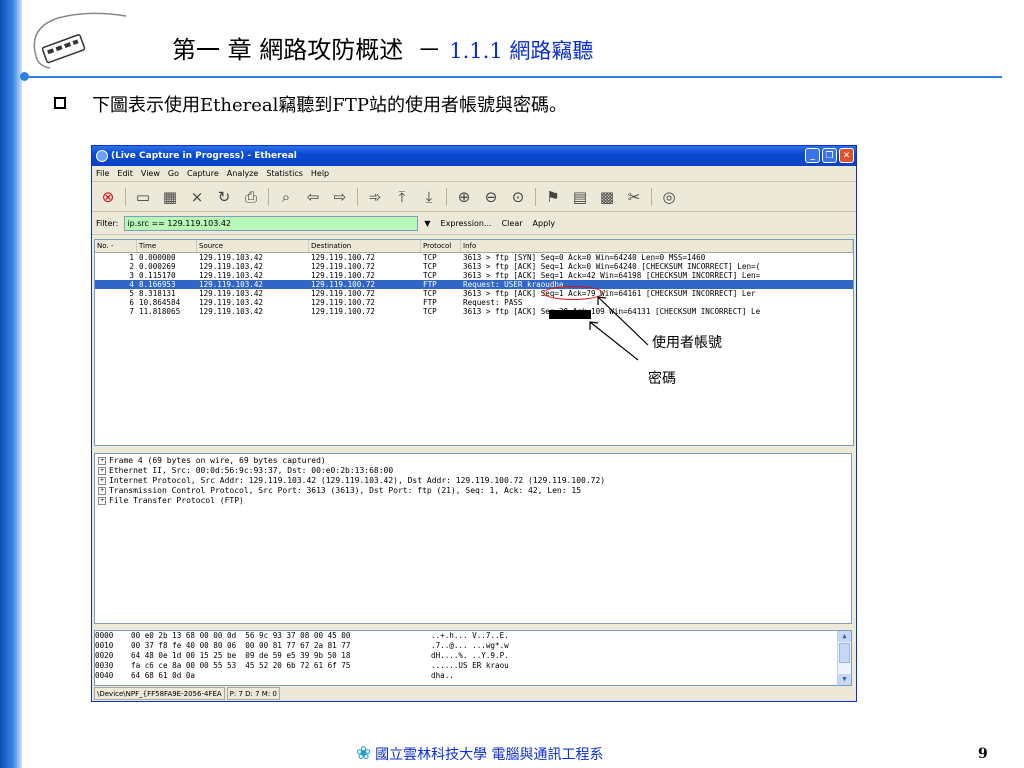 Image resolution: width=1024 pixels, height=768 pixels. Describe the element at coordinates (580, 197) in the screenshot. I see `display-filter-icon: ▤` at that location.